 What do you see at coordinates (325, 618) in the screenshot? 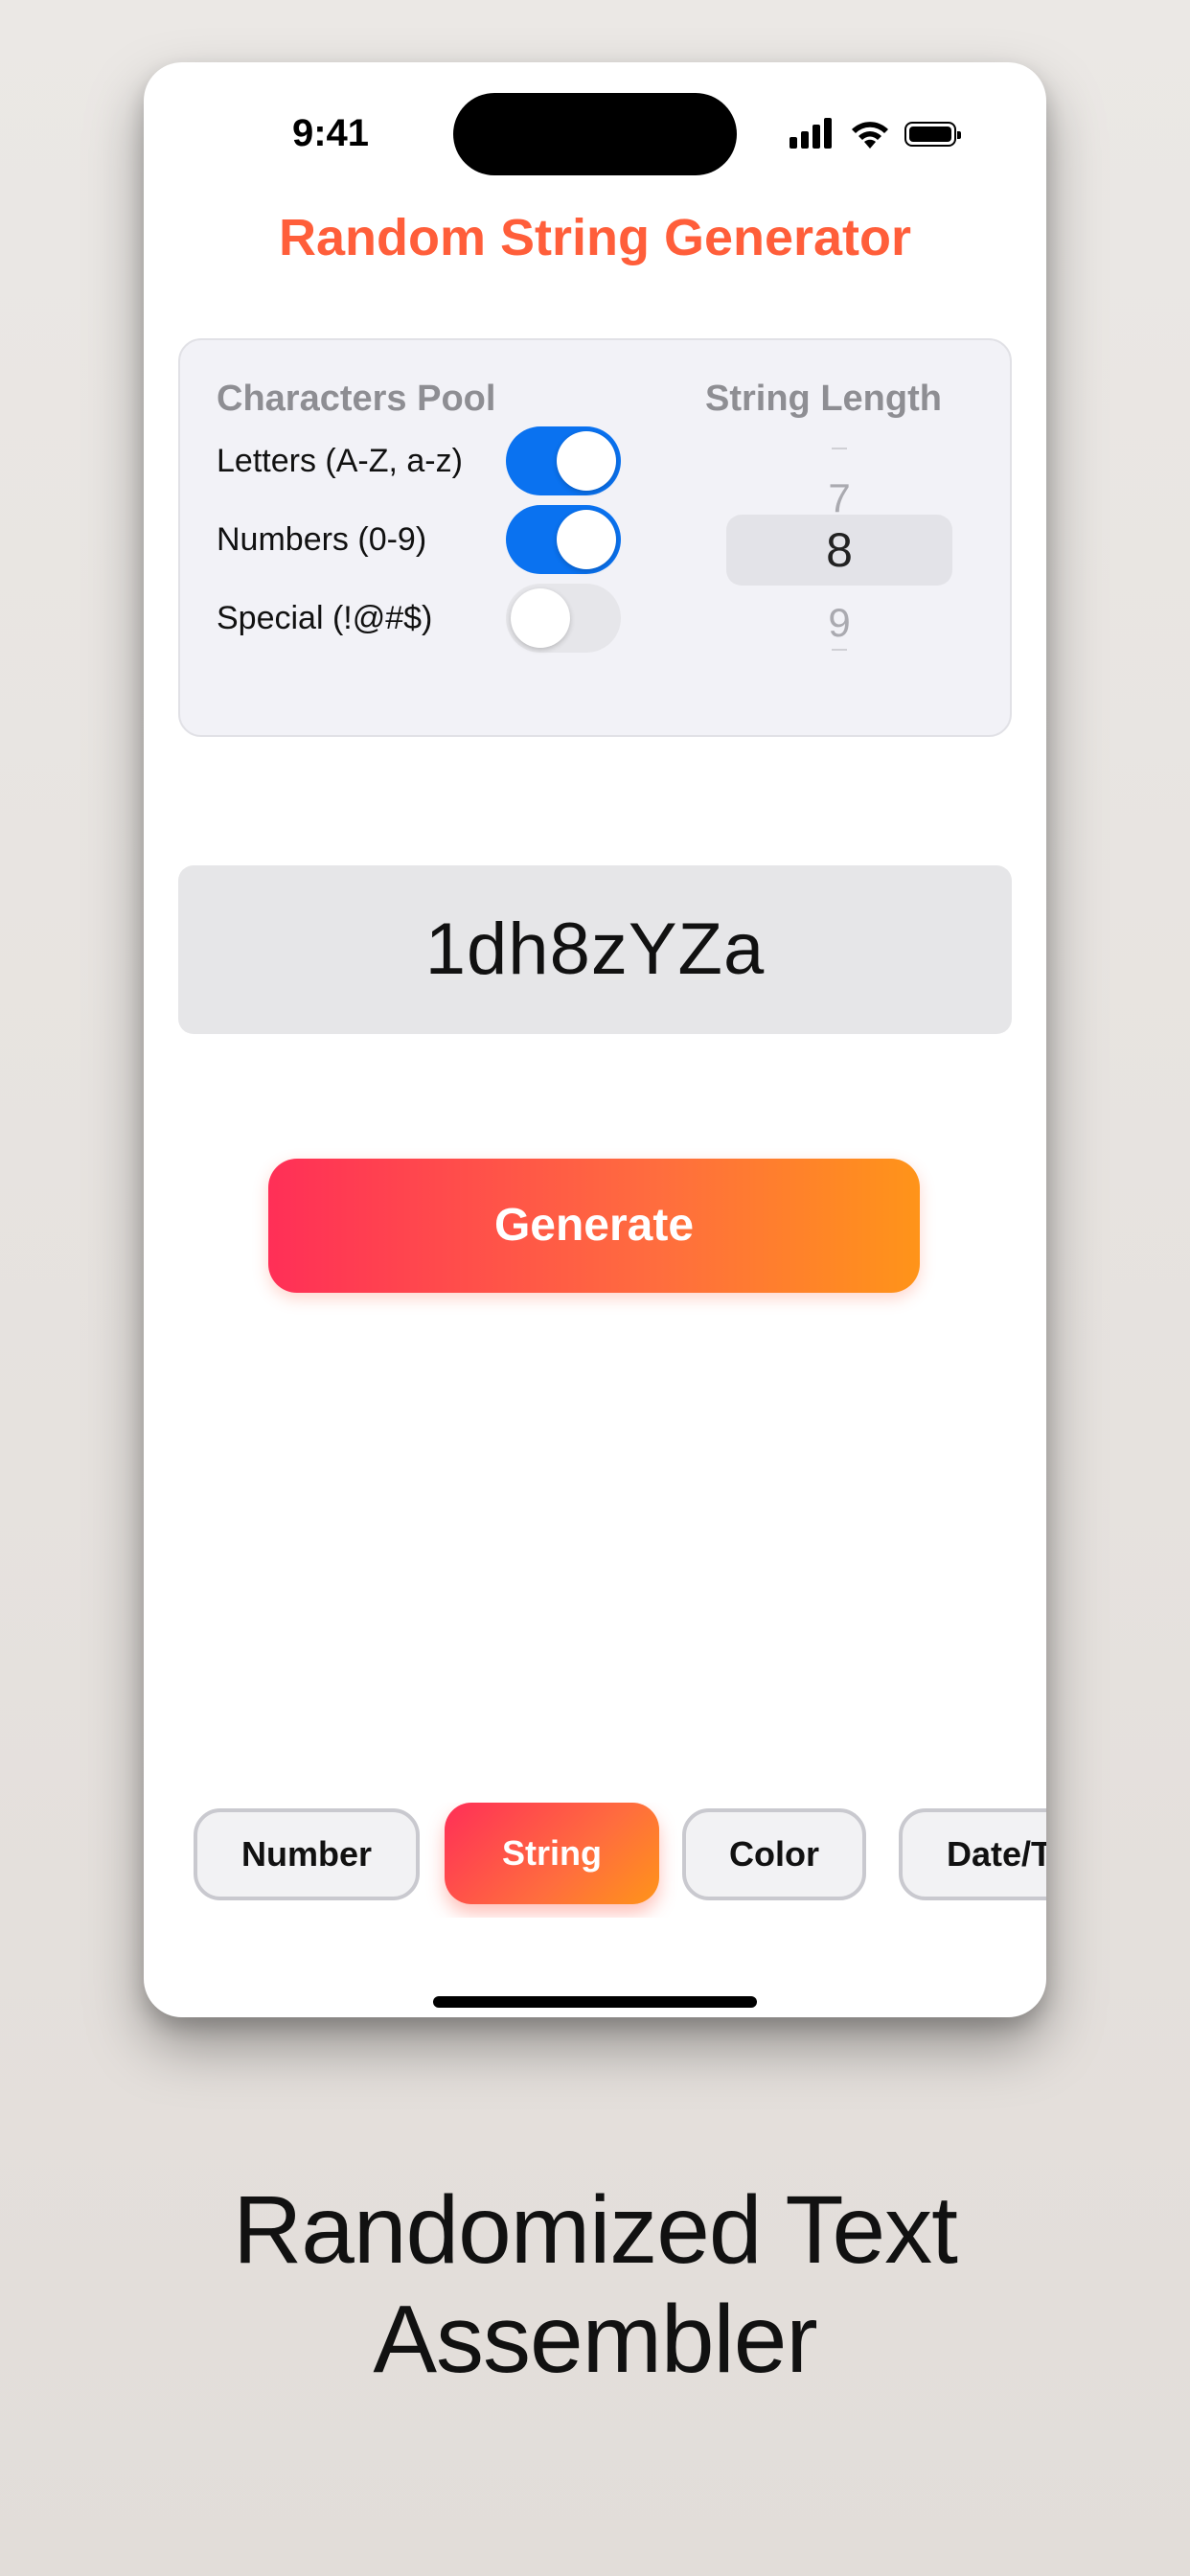
I see `special-toggle-label: Special (!@#$)` at bounding box center [325, 618].